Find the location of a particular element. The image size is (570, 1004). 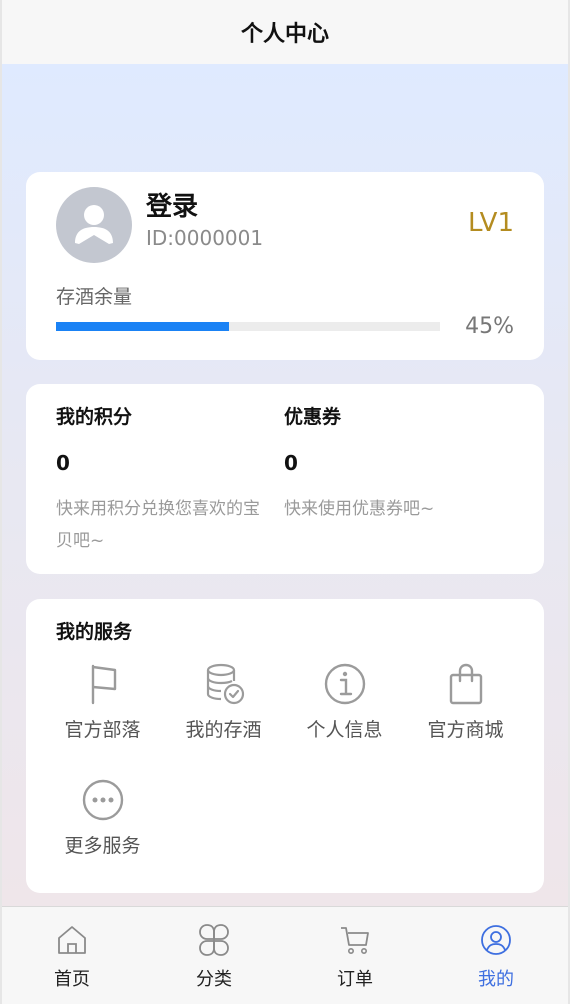

points-title: 我的积分 is located at coordinates (94, 417).